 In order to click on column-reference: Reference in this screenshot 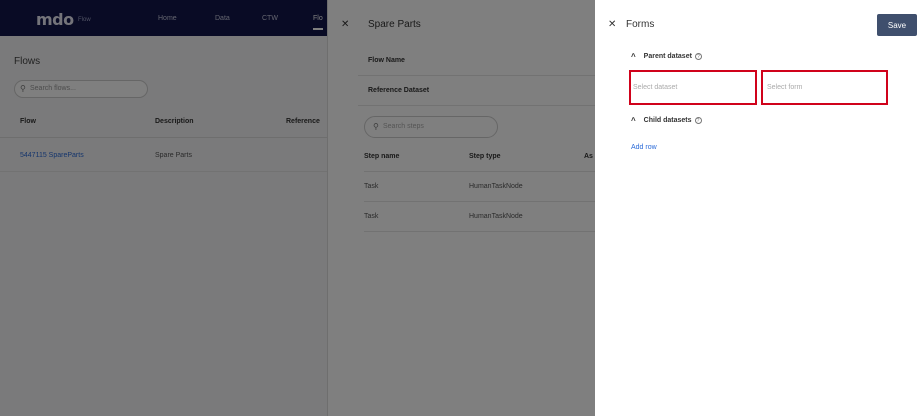, I will do `click(303, 121)`.